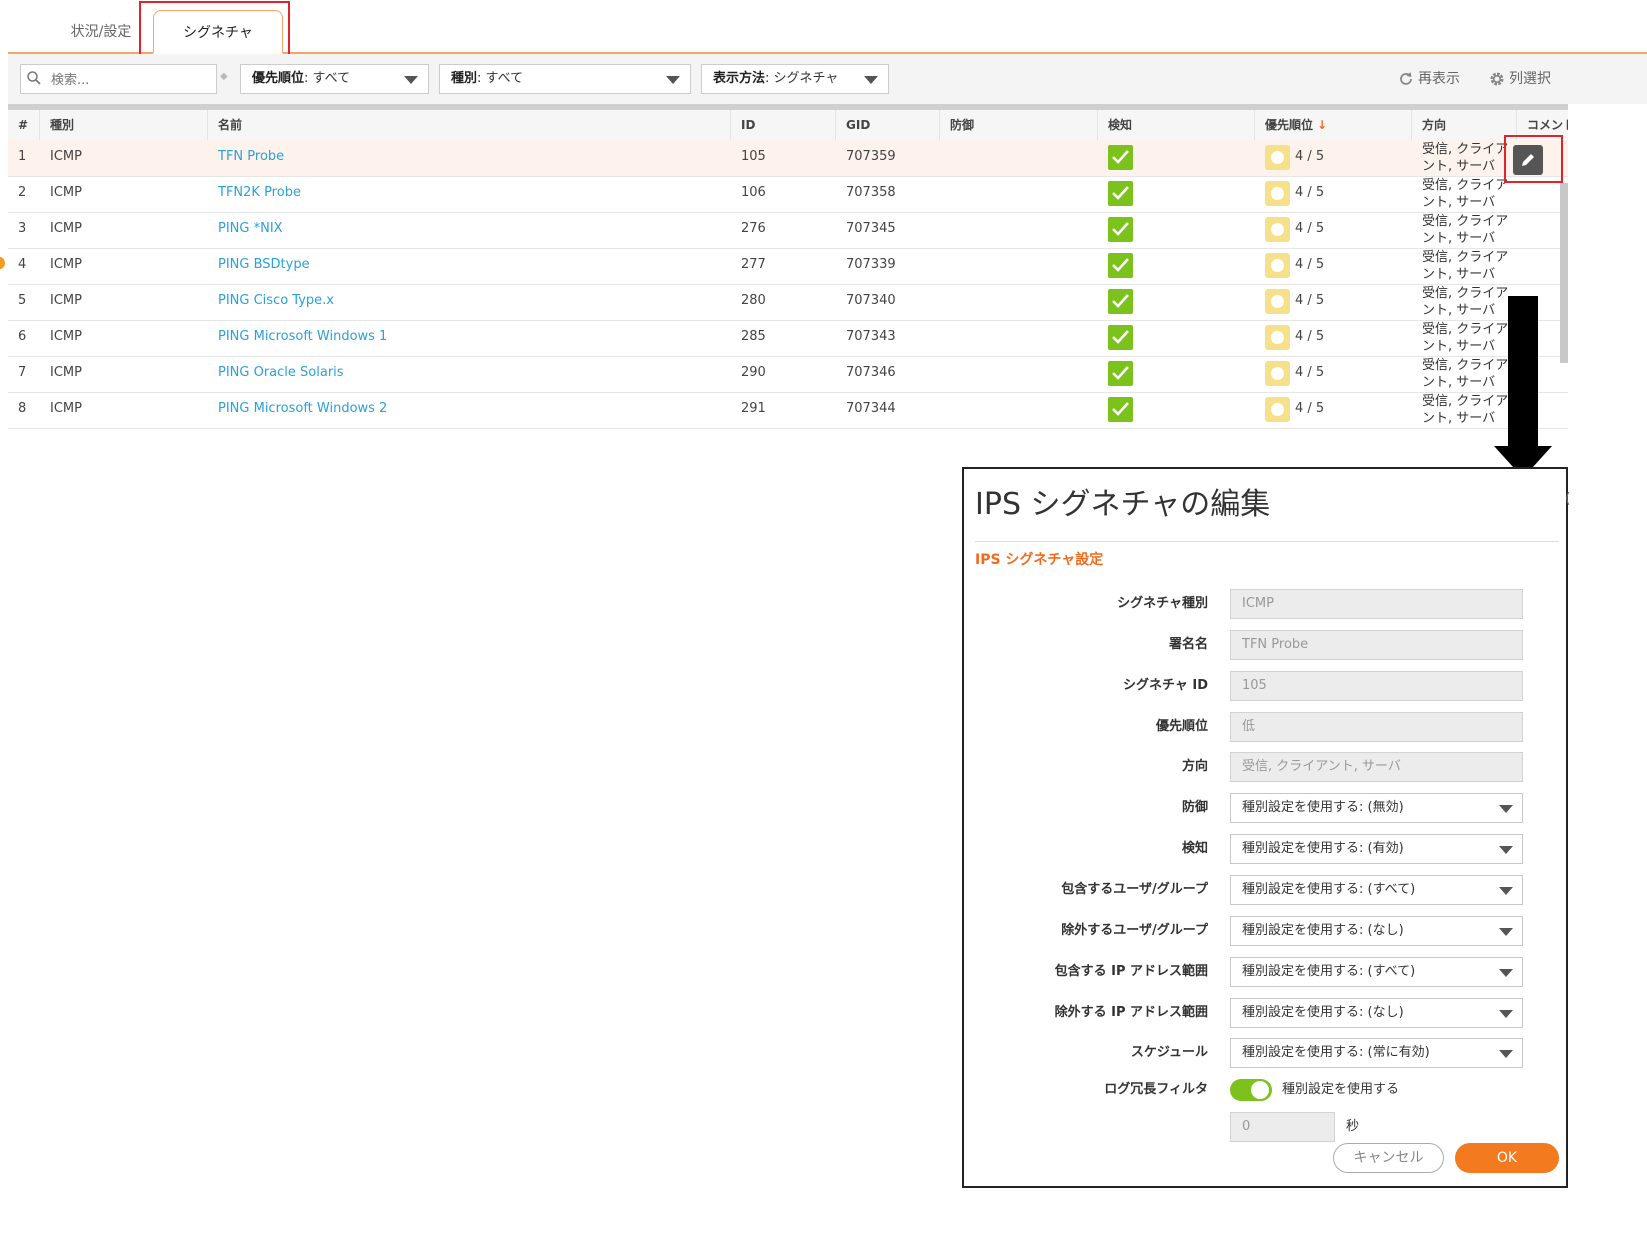  What do you see at coordinates (1376, 1053) in the screenshot?
I see `form-select: 種別設定を使用する: (常に有効)` at bounding box center [1376, 1053].